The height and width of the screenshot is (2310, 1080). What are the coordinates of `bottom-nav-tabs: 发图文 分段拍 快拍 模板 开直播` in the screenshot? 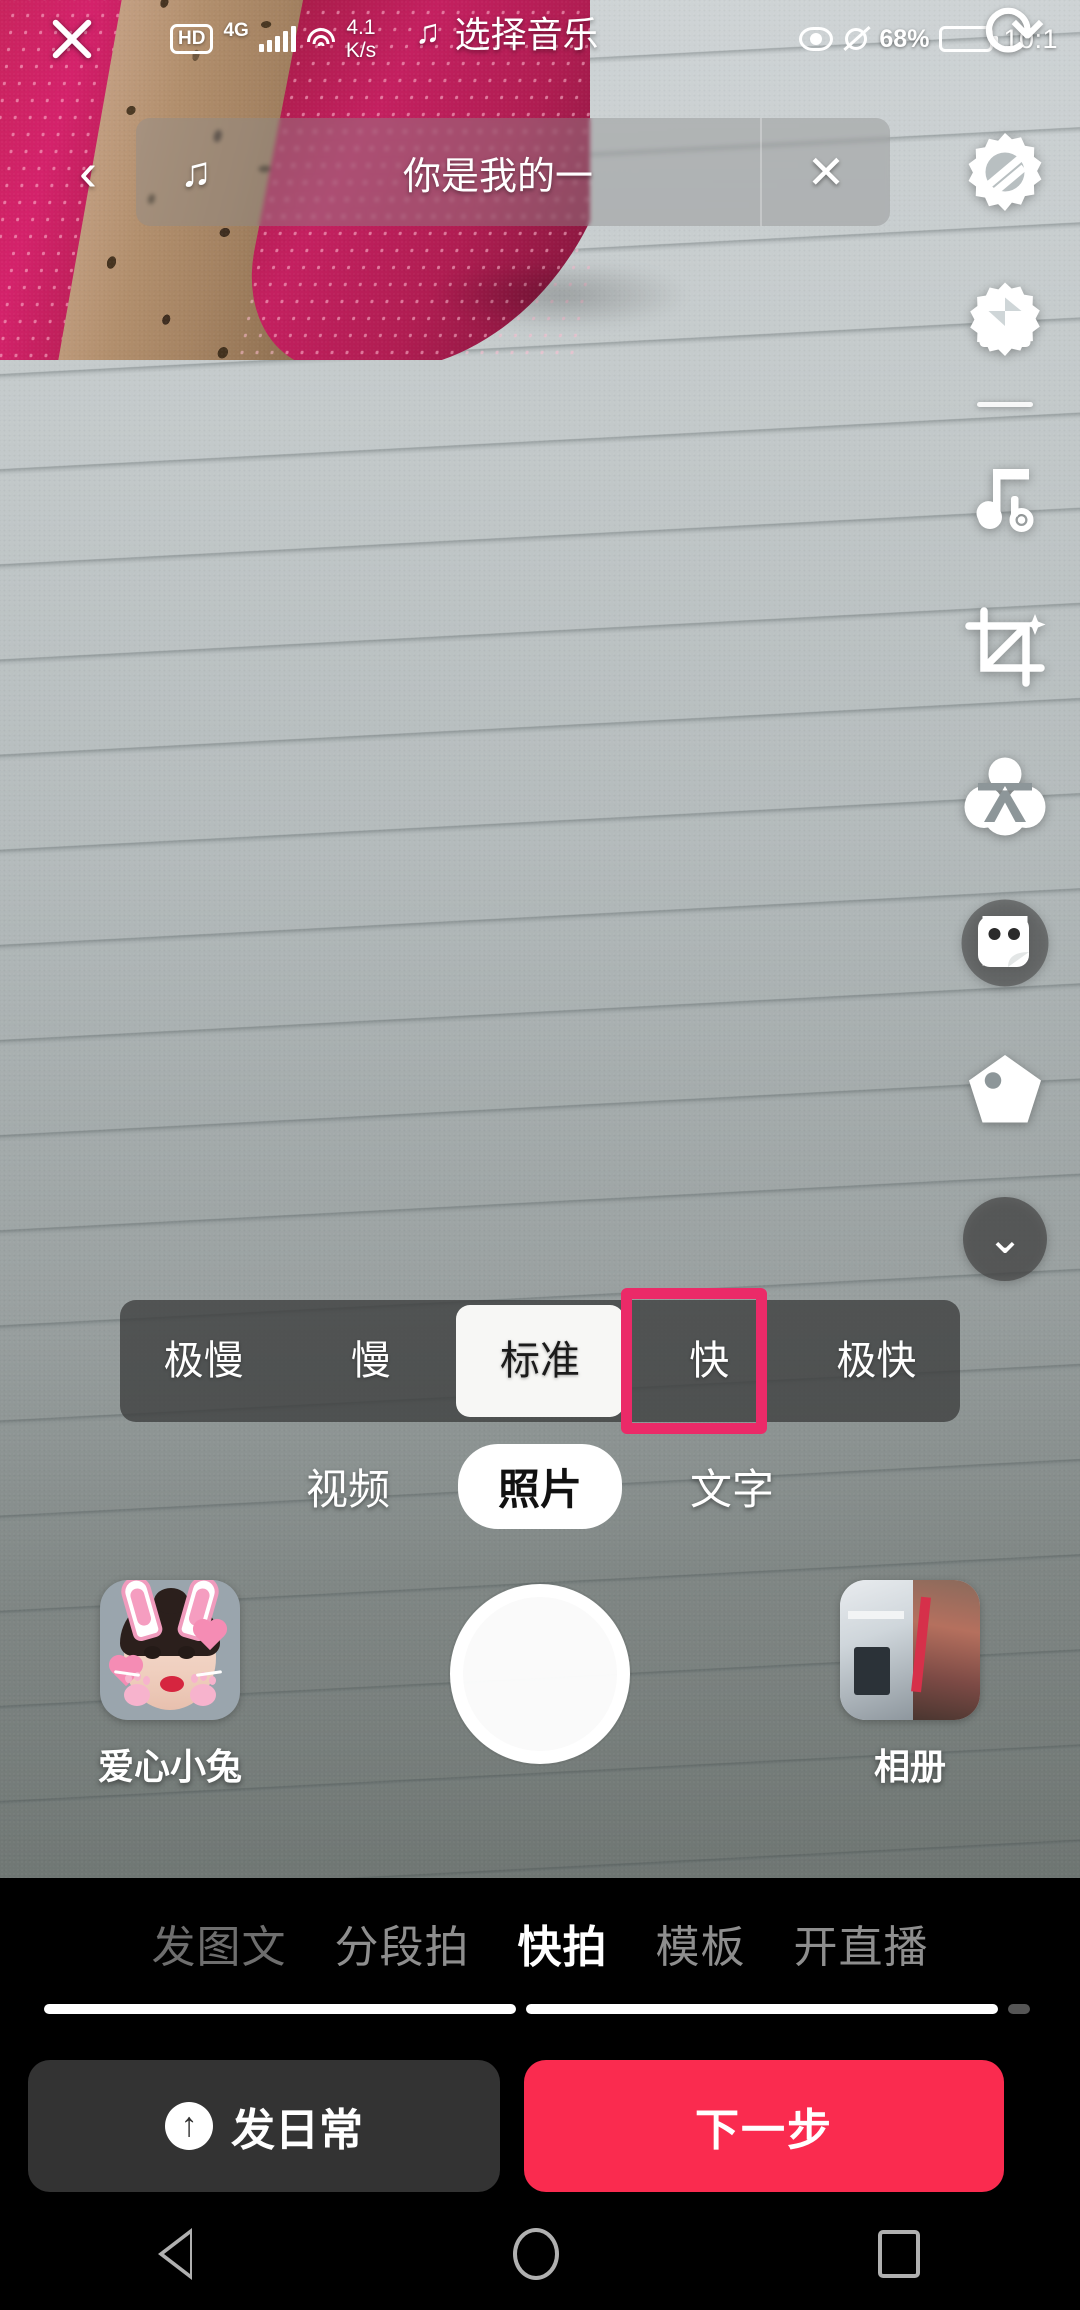 It's located at (540, 1938).